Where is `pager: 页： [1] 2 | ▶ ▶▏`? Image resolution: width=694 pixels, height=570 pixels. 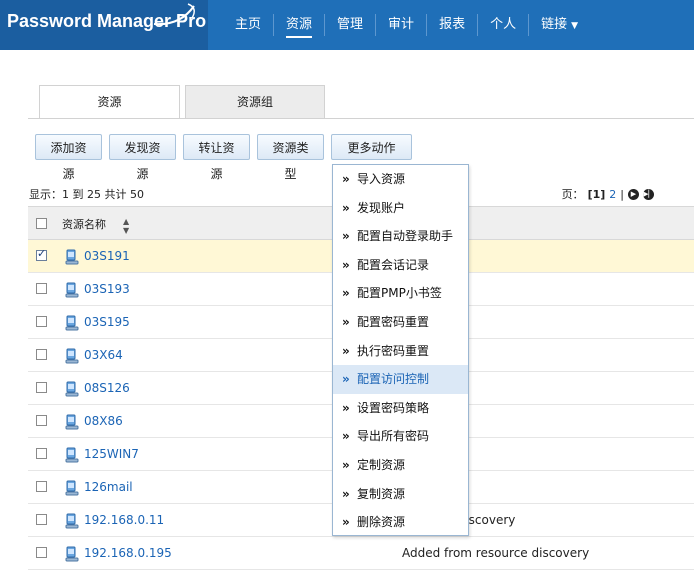
pager: 页： [1] 2 | ▶ ▶▏ is located at coordinates (608, 194).